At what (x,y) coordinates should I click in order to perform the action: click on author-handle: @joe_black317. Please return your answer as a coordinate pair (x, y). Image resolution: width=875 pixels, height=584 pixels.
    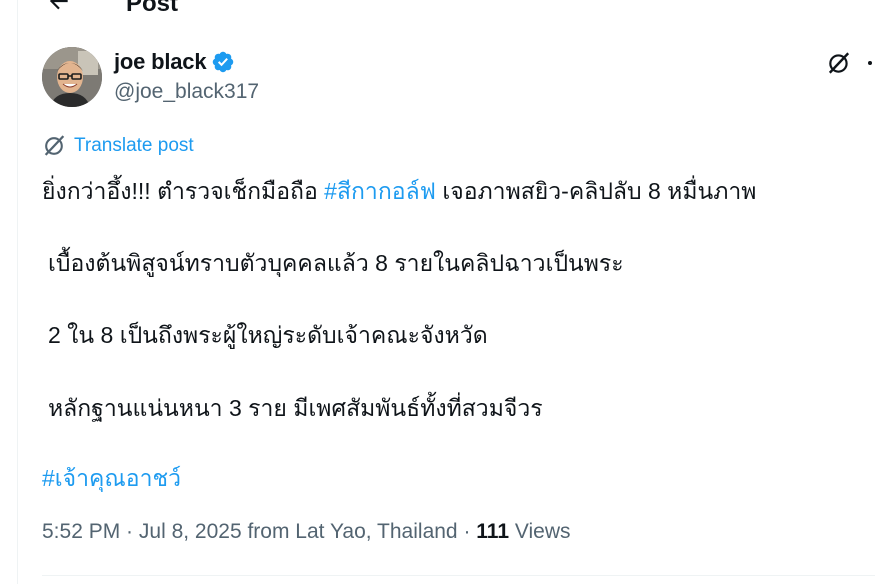
    Looking at the image, I should click on (186, 92).